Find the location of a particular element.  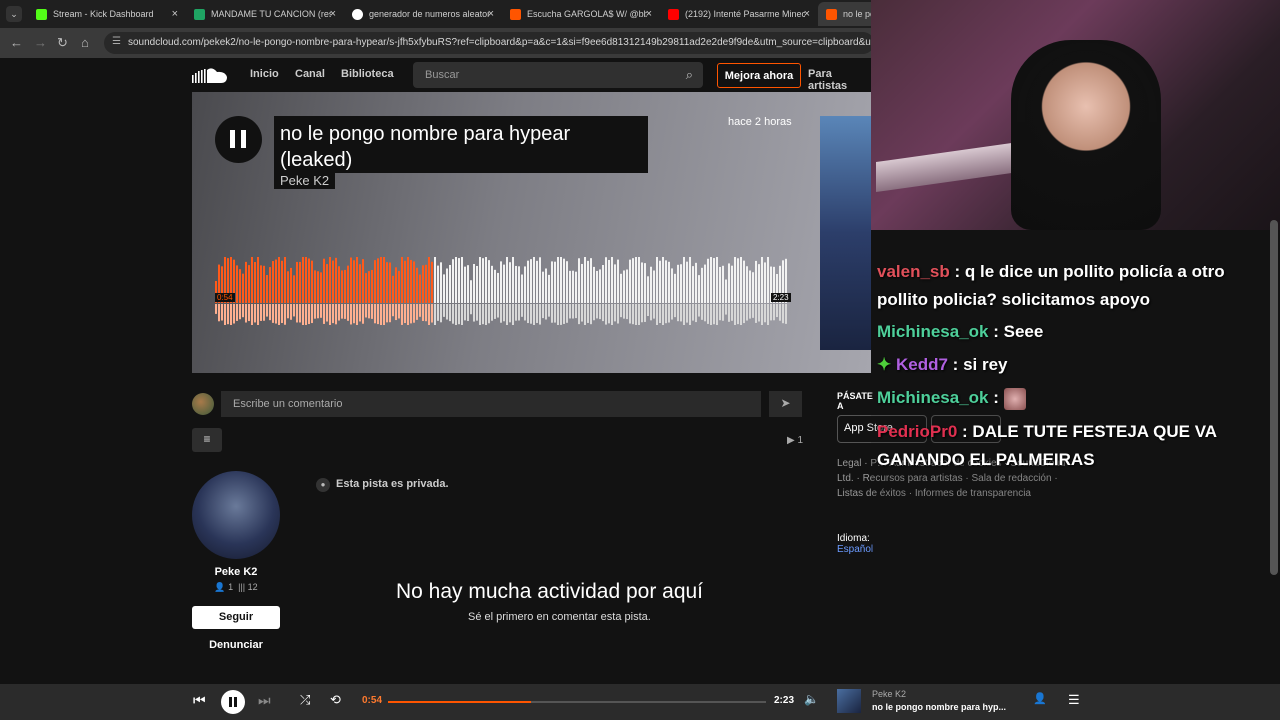

sort-icon: ≡ is located at coordinates (207, 440).